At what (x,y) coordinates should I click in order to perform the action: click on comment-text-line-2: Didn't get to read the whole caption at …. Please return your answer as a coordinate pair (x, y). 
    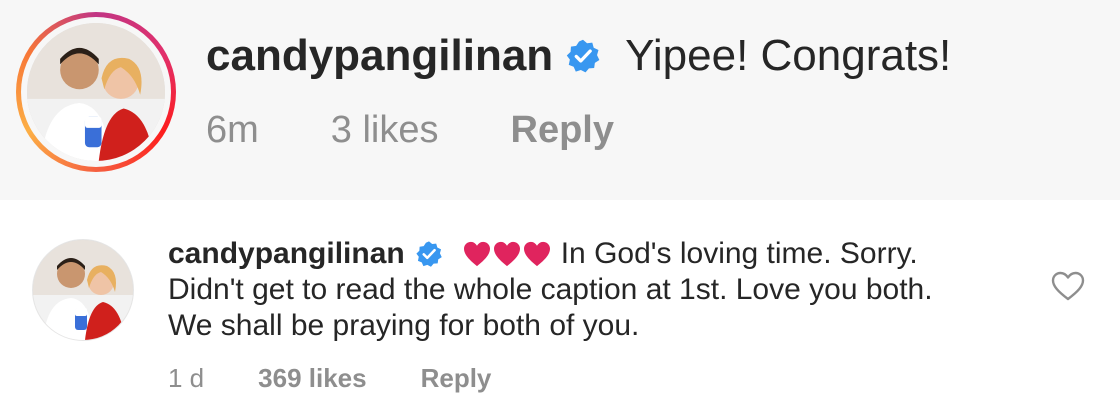
    Looking at the image, I should click on (550, 289).